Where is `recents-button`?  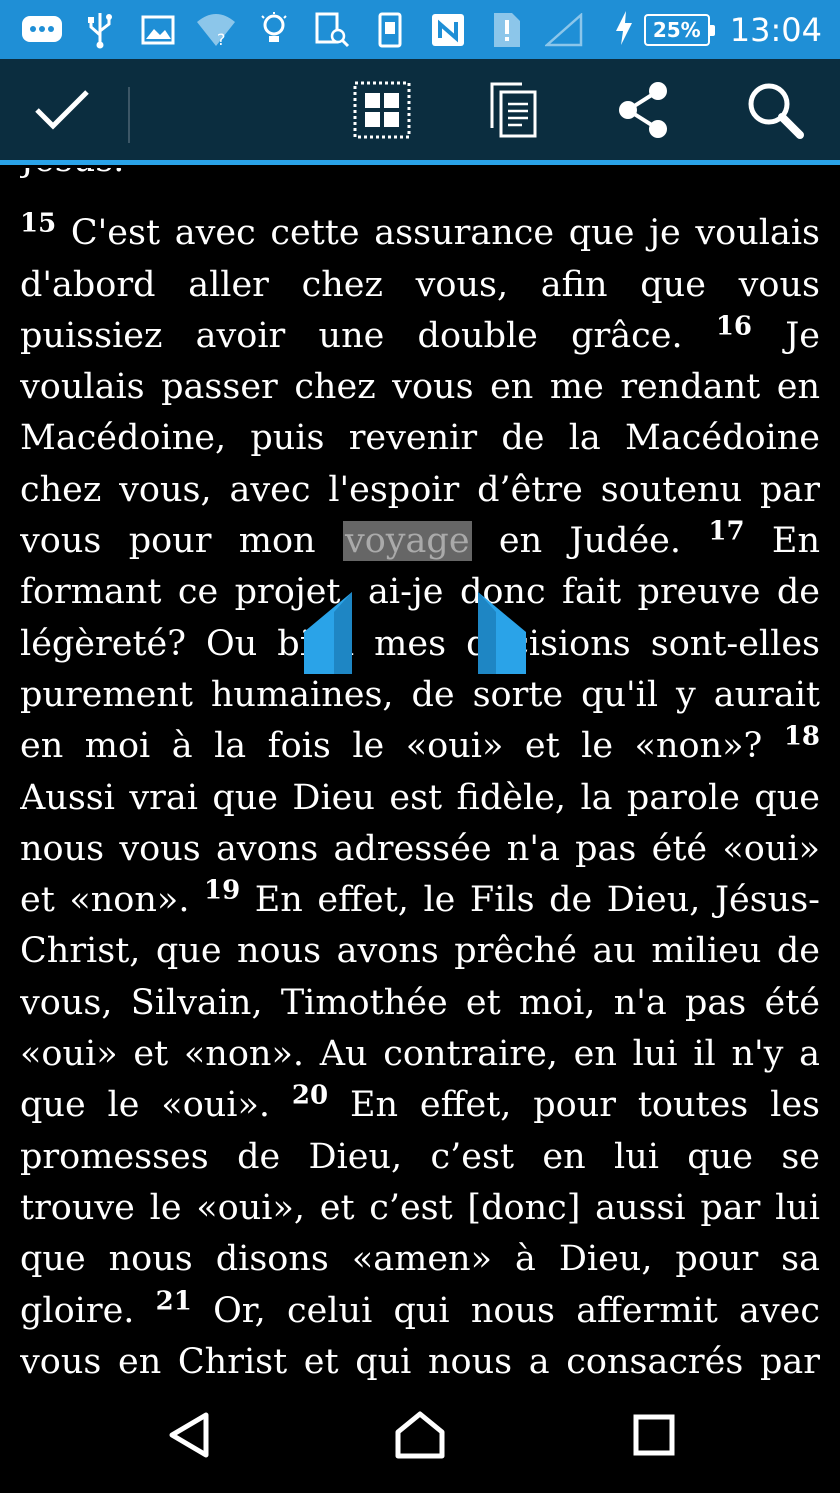 recents-button is located at coordinates (654, 1436).